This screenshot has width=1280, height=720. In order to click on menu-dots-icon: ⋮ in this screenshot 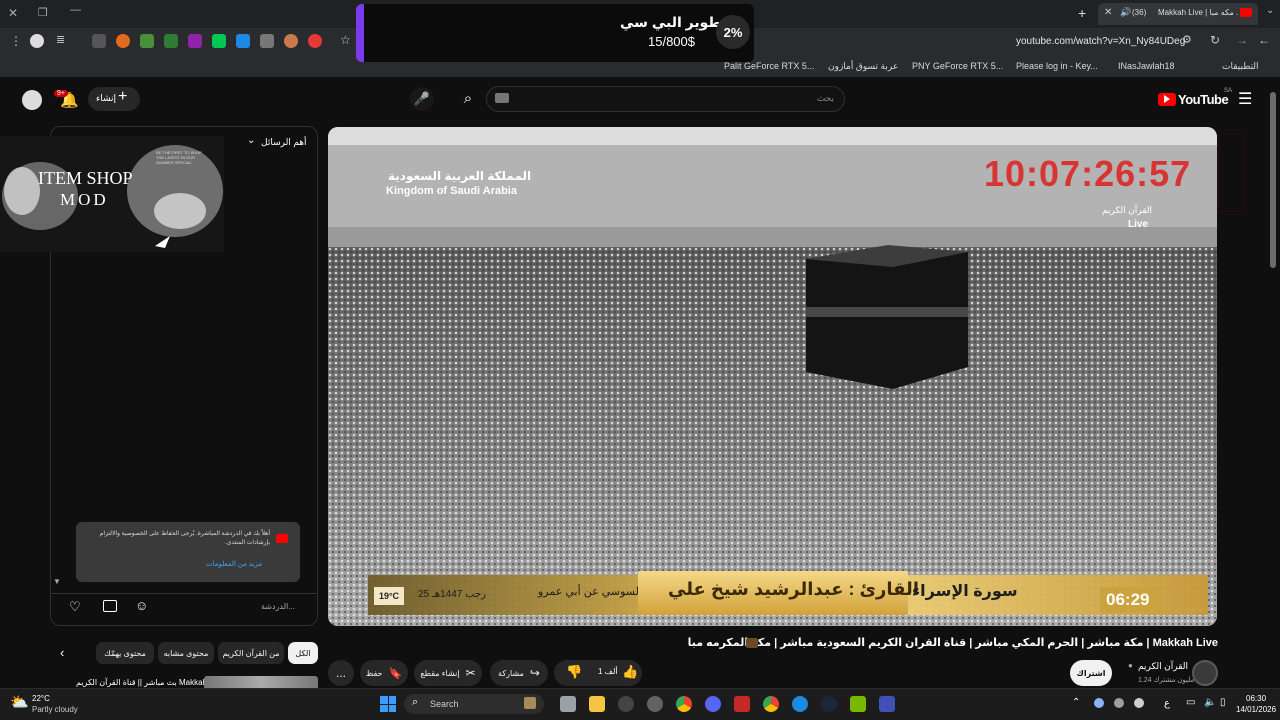, I will do `click(16, 41)`.